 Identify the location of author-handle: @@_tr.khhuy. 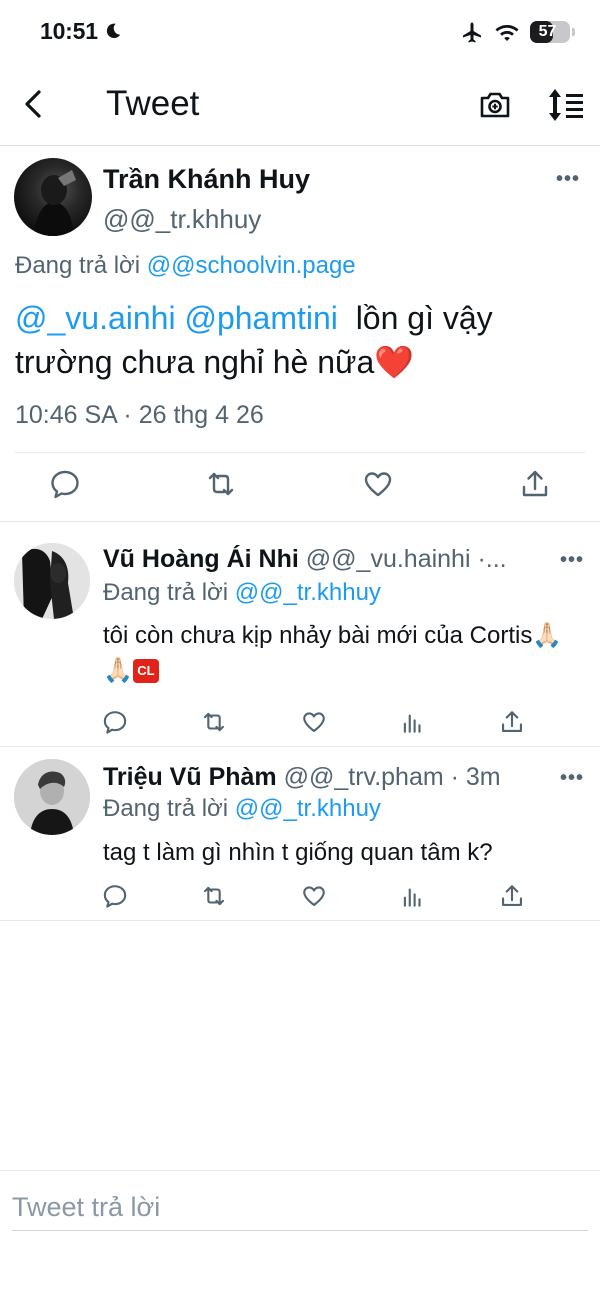
(182, 219).